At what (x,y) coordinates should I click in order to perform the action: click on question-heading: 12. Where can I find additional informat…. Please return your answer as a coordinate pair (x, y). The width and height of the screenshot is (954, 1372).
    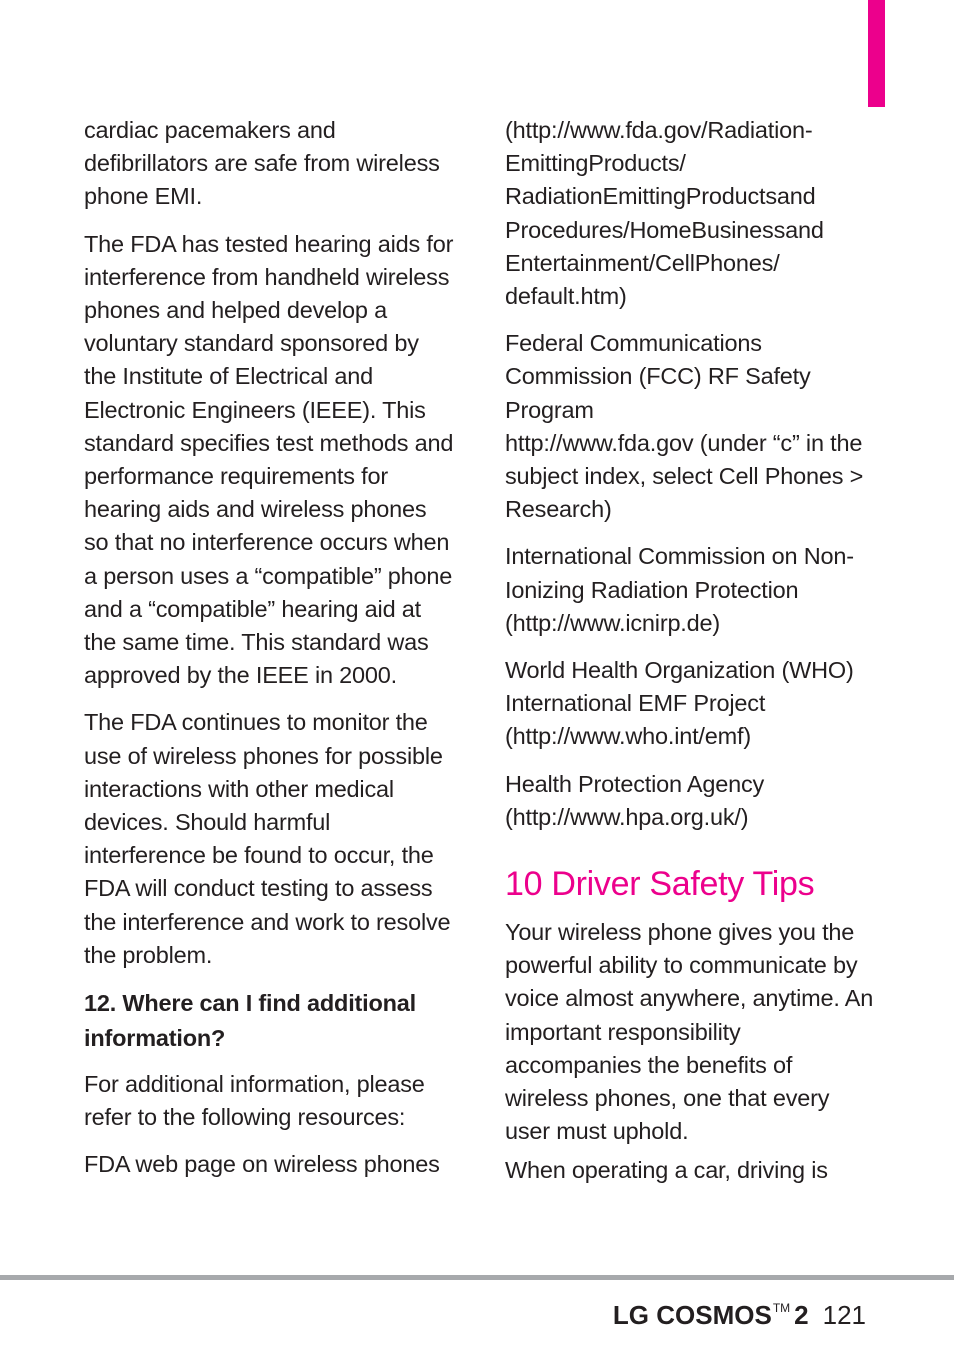
    Looking at the image, I should click on (250, 1021).